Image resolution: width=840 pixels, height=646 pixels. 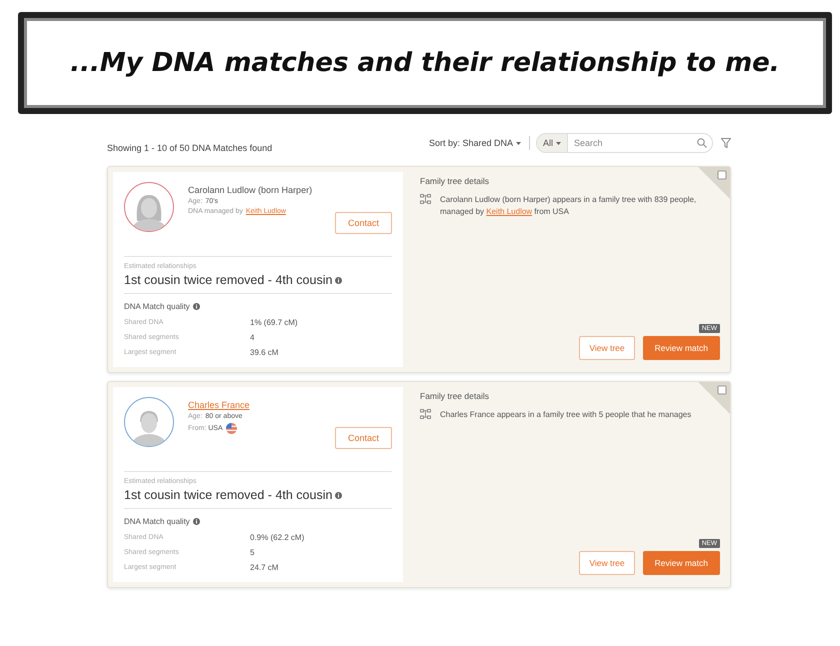 I want to click on match-name-link: Charles France, so click(x=254, y=405).